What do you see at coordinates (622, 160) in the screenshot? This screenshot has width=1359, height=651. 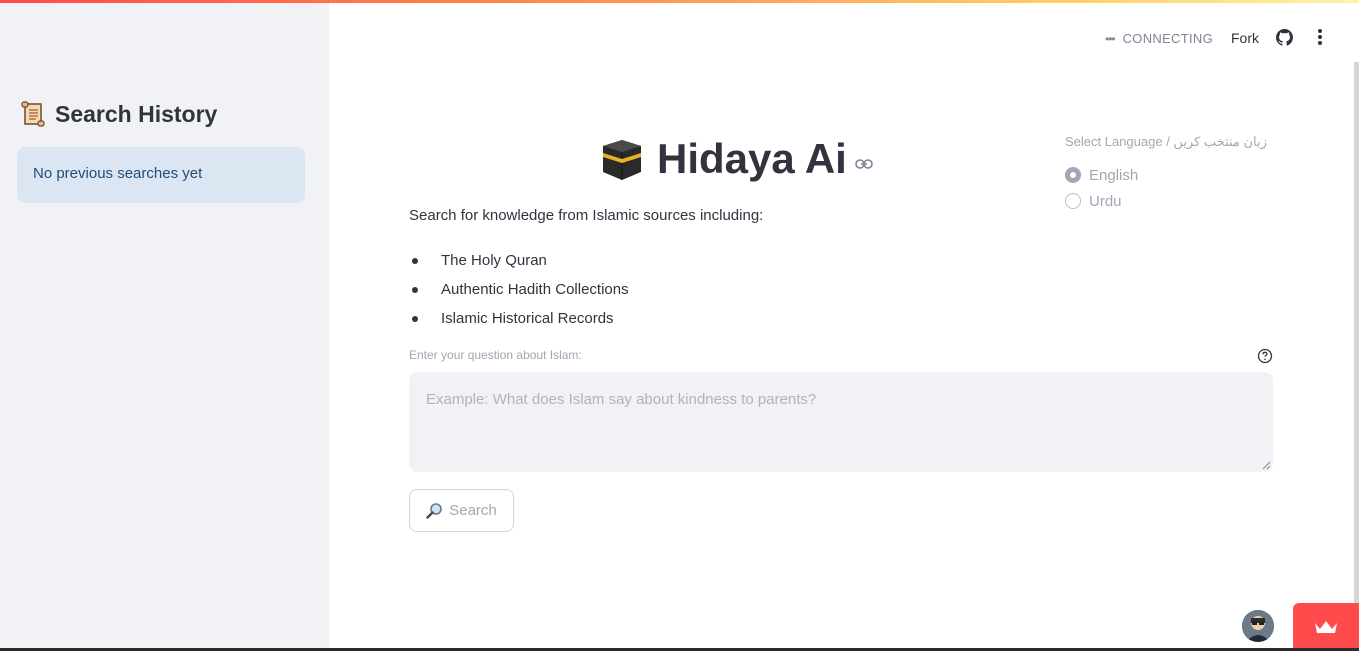 I see `kaaba-icon` at bounding box center [622, 160].